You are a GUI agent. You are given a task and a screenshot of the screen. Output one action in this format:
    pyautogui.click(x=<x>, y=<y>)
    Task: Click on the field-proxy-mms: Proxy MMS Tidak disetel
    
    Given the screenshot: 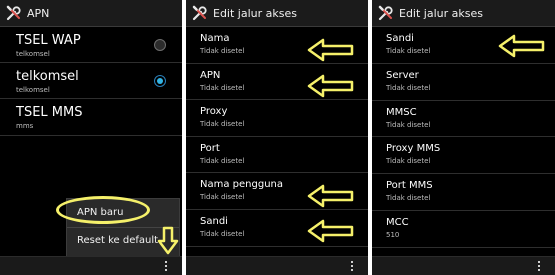 What is the action you would take?
    pyautogui.click(x=463, y=155)
    